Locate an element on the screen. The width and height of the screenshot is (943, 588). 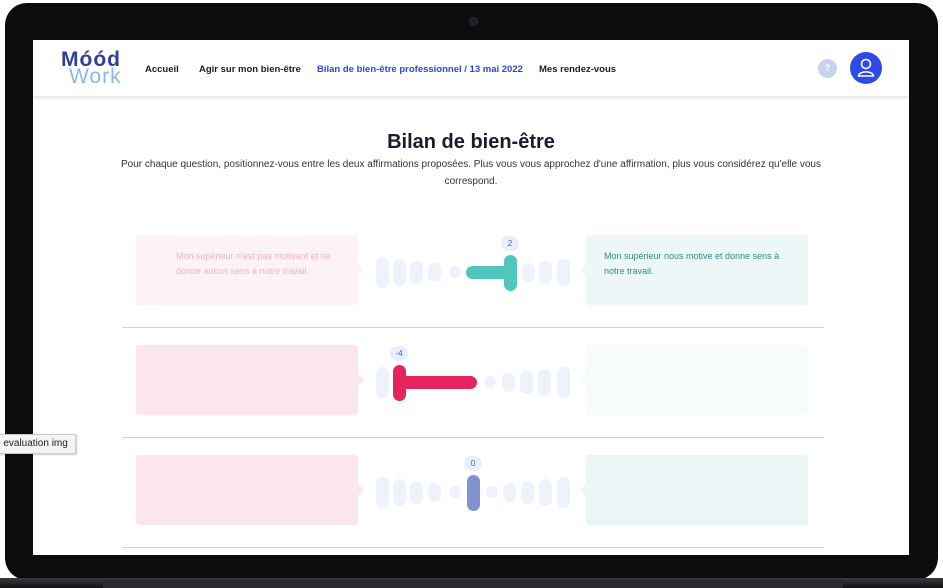
rating-slider: 0 is located at coordinates (475, 487).